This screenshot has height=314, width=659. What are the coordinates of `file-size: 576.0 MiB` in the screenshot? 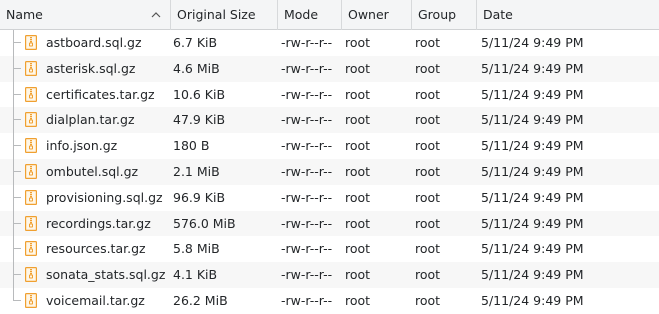 It's located at (204, 223).